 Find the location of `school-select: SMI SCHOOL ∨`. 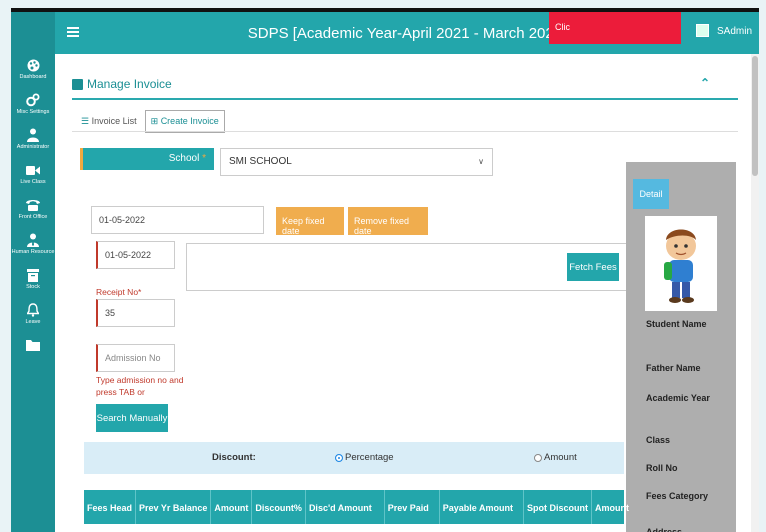

school-select: SMI SCHOOL ∨ is located at coordinates (356, 162).